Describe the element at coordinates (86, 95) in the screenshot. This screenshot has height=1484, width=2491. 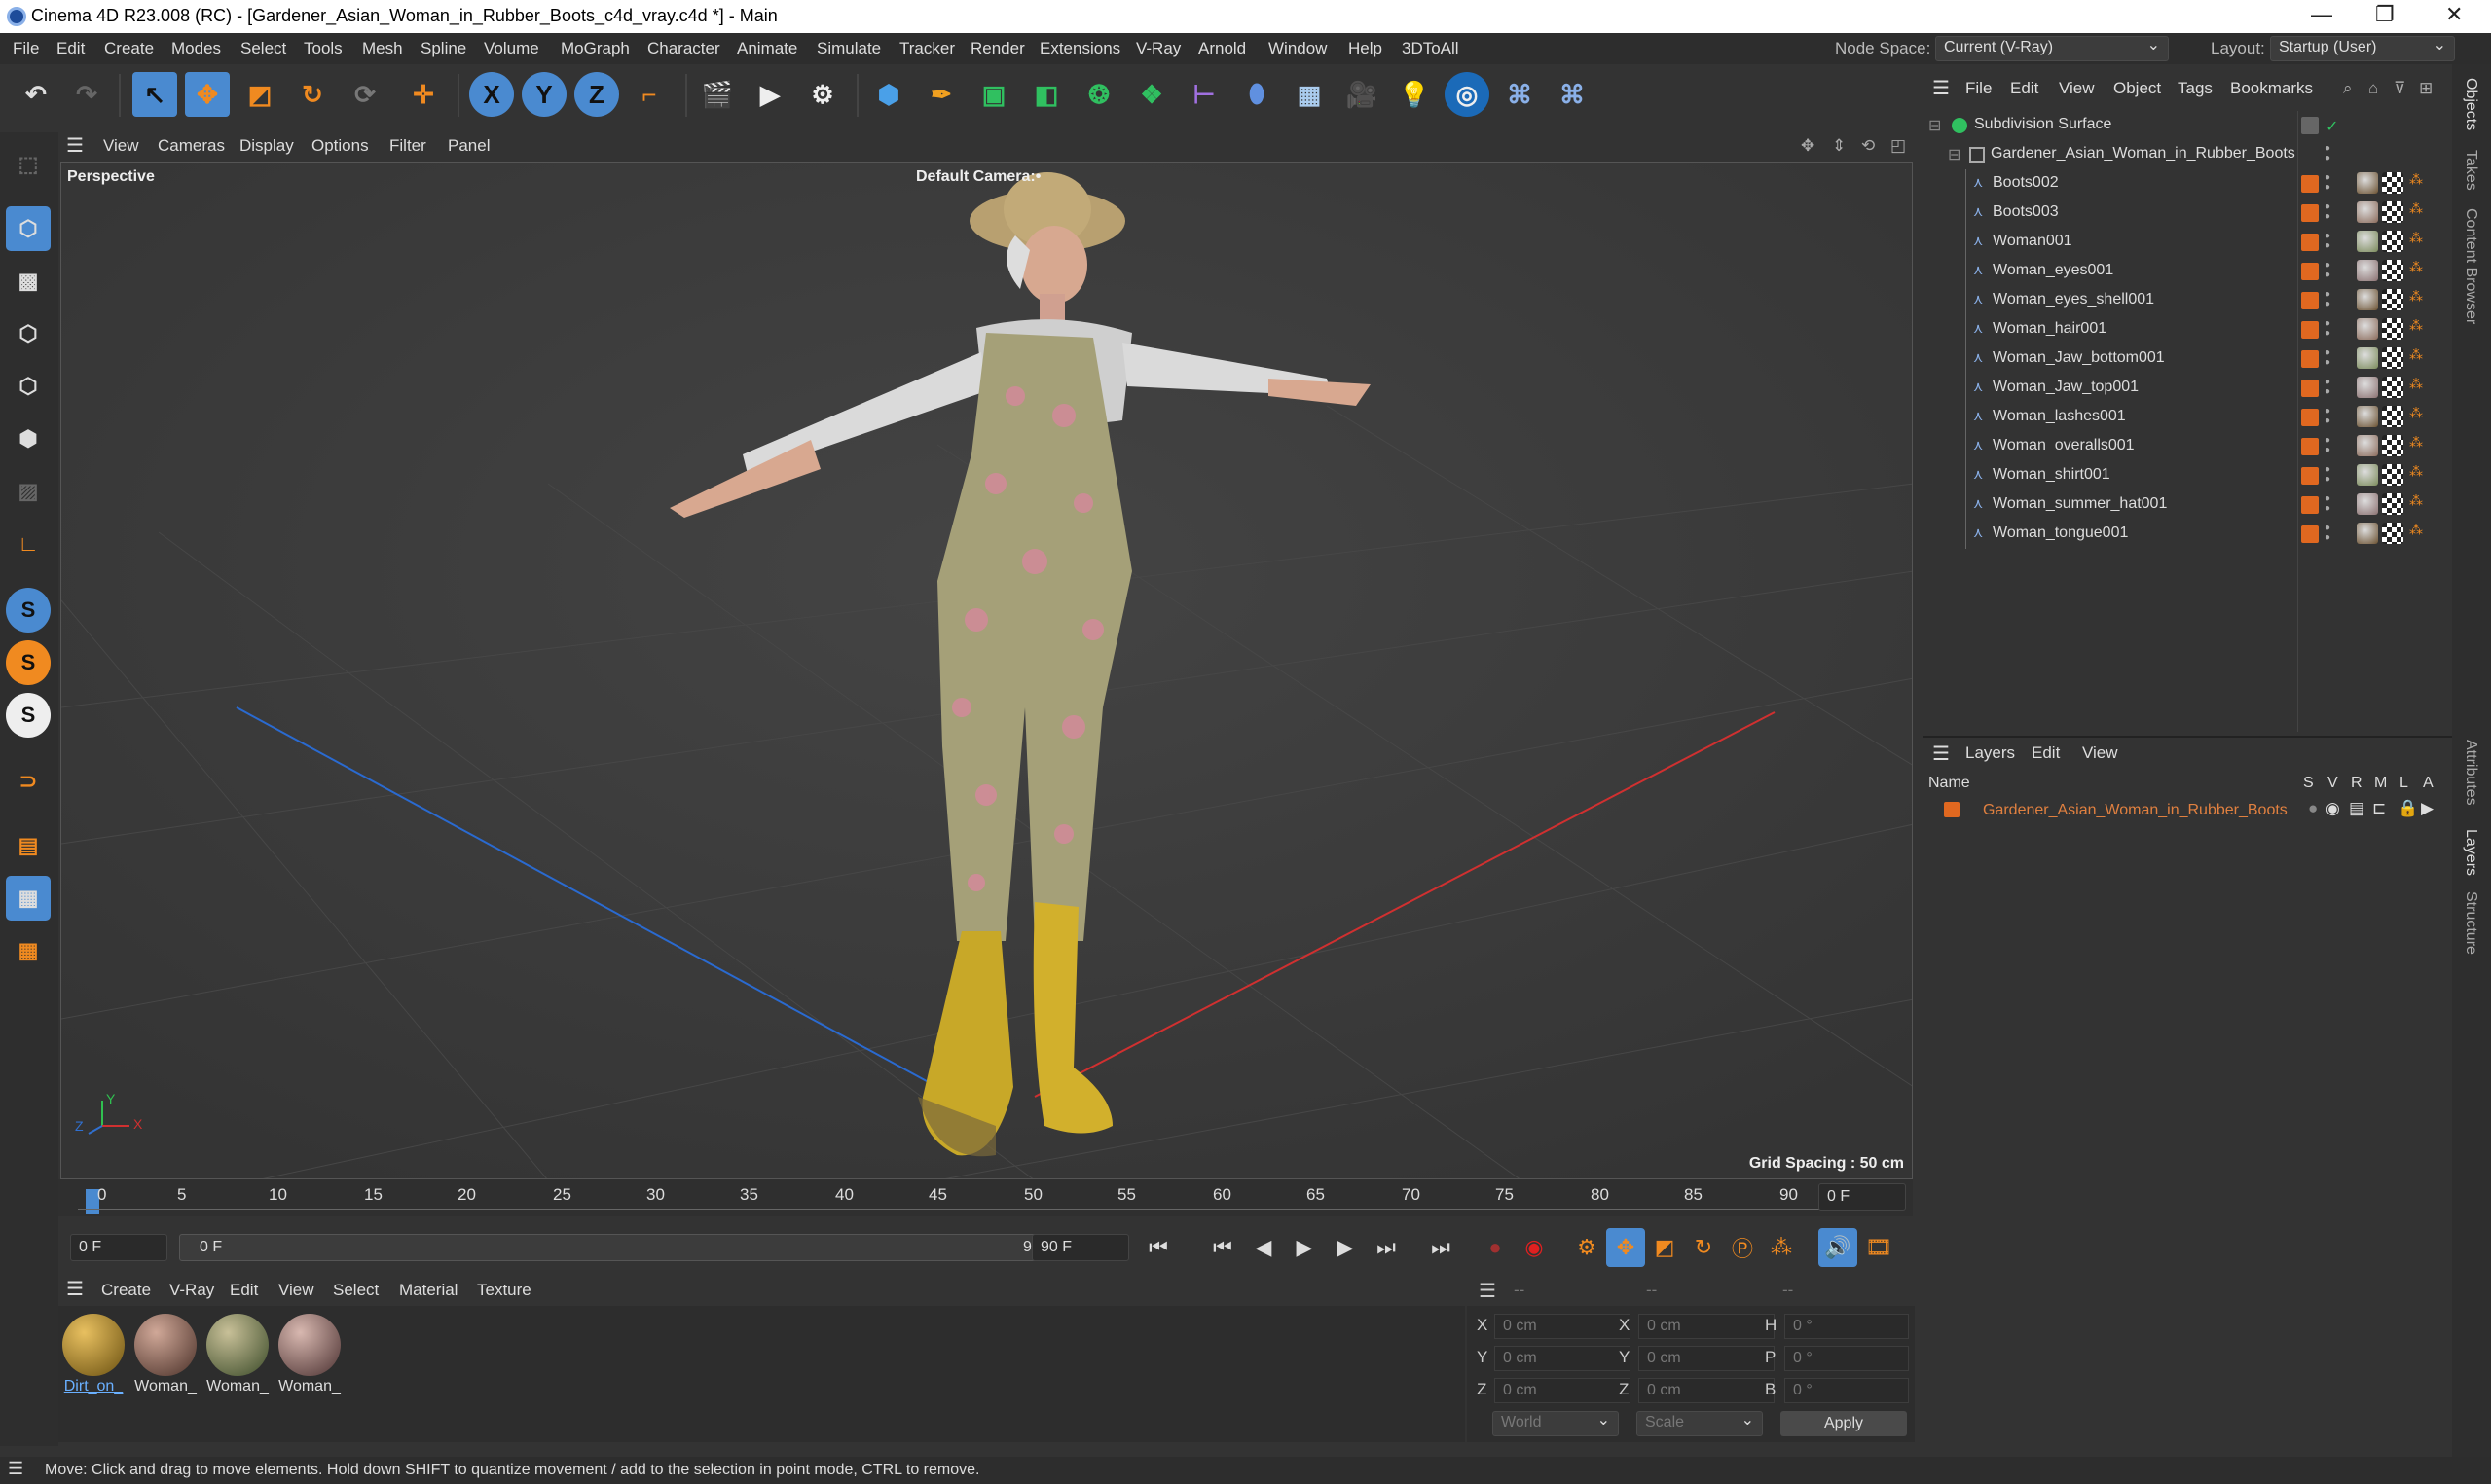
I see `redo-icon: ↷` at that location.